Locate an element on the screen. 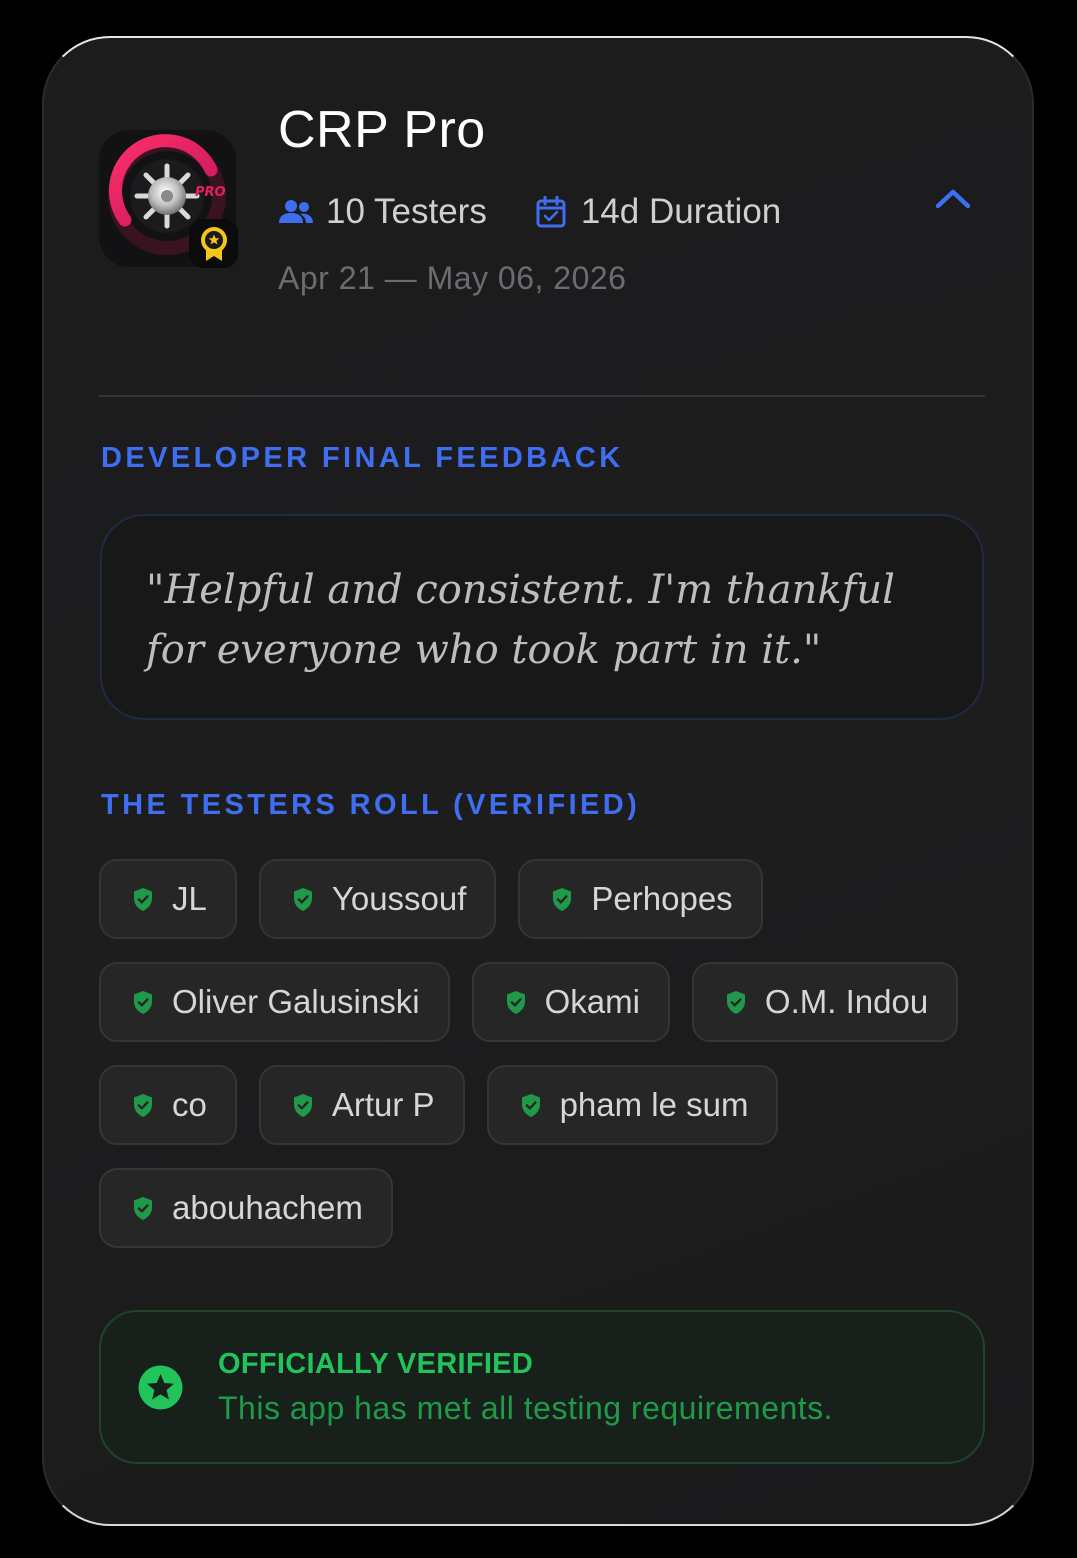  testers-label: 10 Testers is located at coordinates (406, 211).